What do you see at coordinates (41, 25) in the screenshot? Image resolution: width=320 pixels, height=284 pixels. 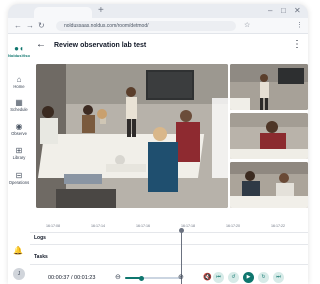 I see `reload-icon: ↻` at bounding box center [41, 25].